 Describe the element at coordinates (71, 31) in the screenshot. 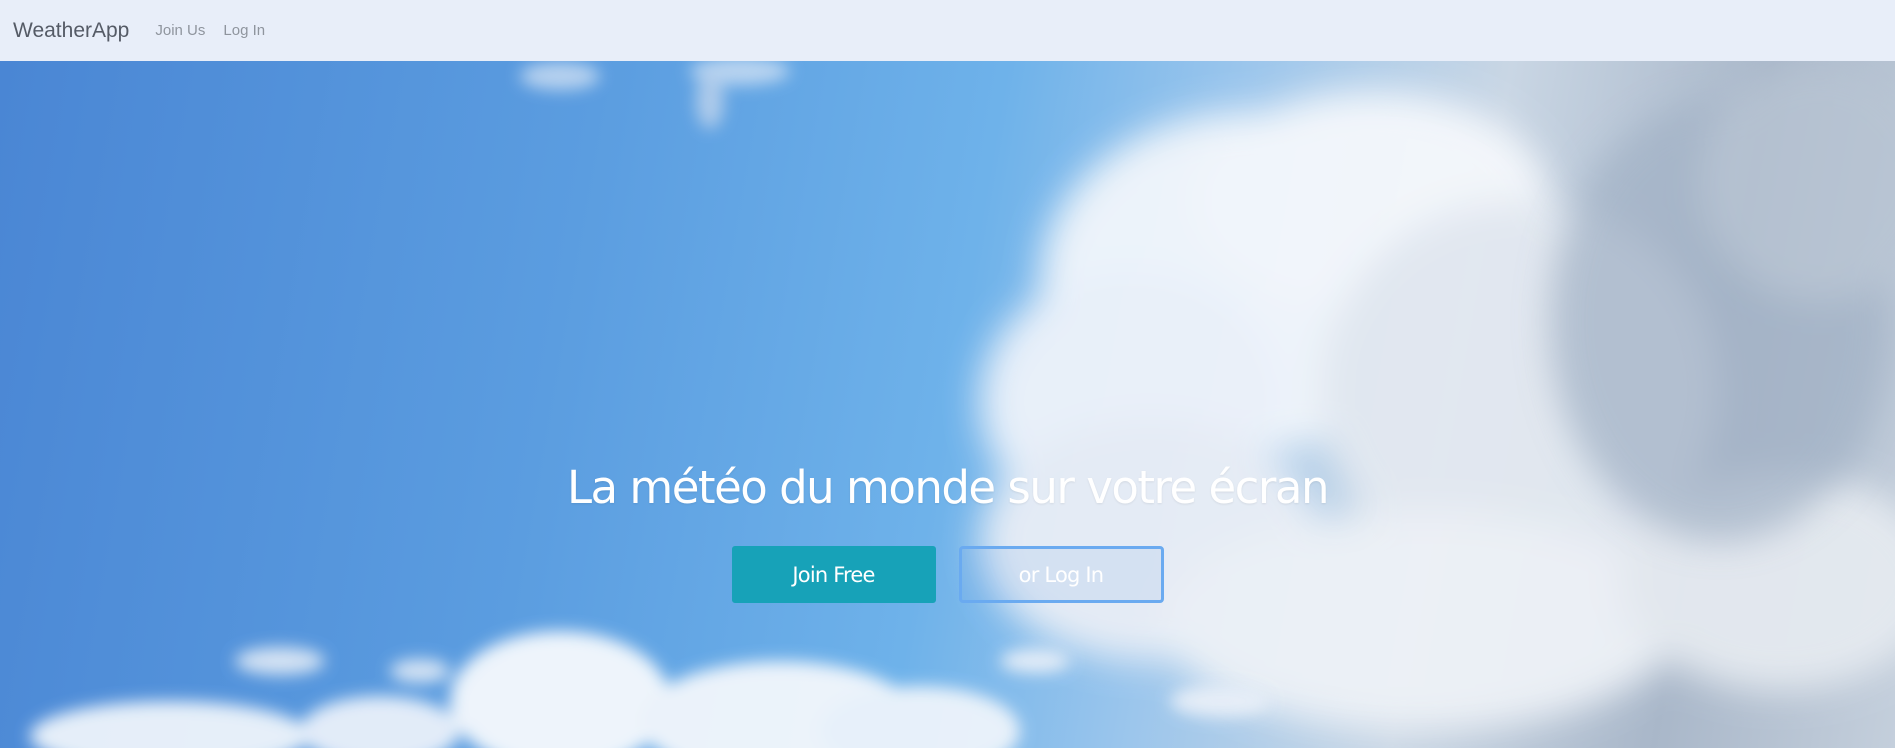

I see `brand-link: WeatherApp` at that location.